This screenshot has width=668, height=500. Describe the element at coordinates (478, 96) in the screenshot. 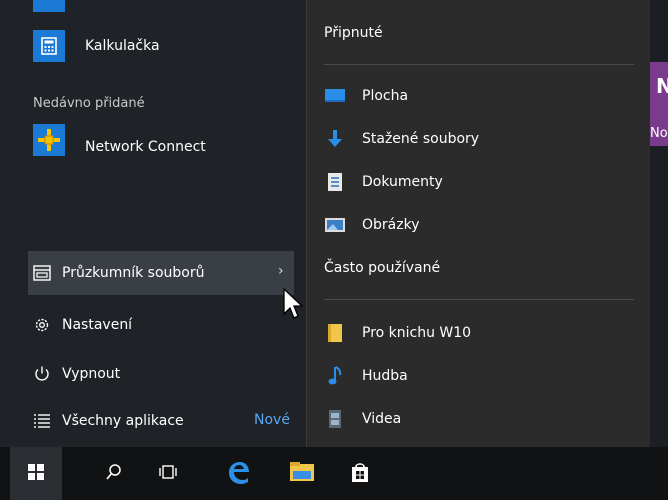

I see `jump-item-desktop: Plocha` at that location.